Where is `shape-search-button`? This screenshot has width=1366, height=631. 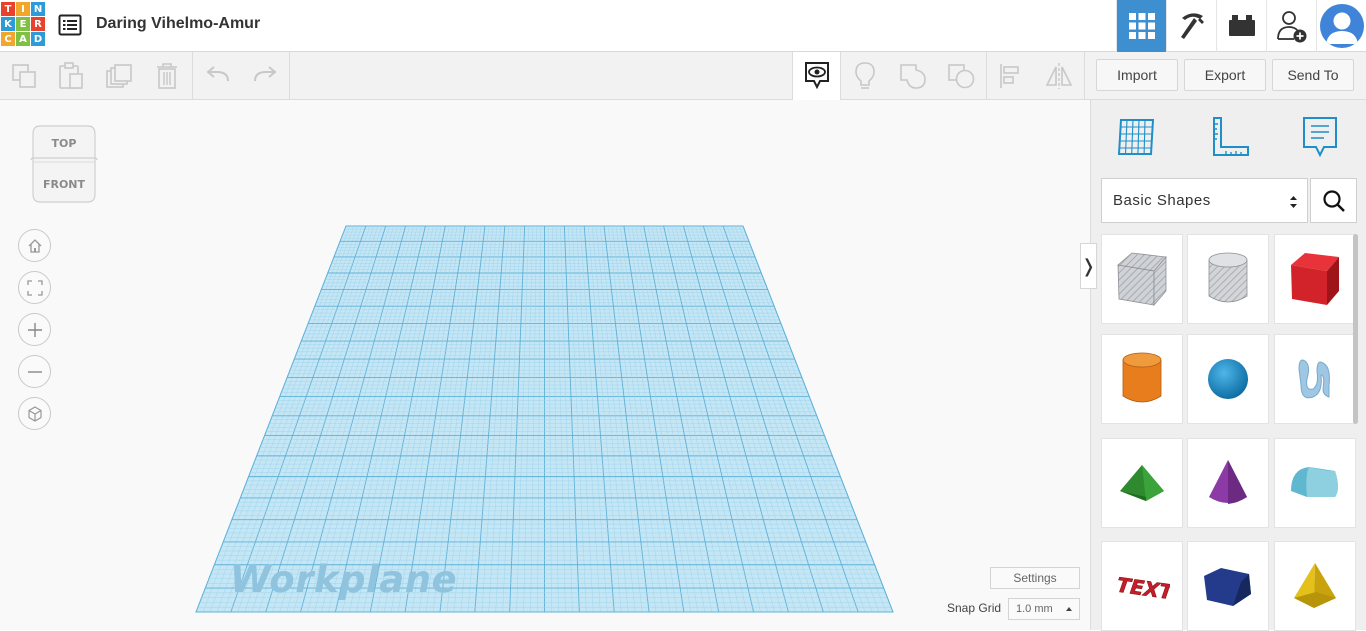
shape-search-button is located at coordinates (1333, 200).